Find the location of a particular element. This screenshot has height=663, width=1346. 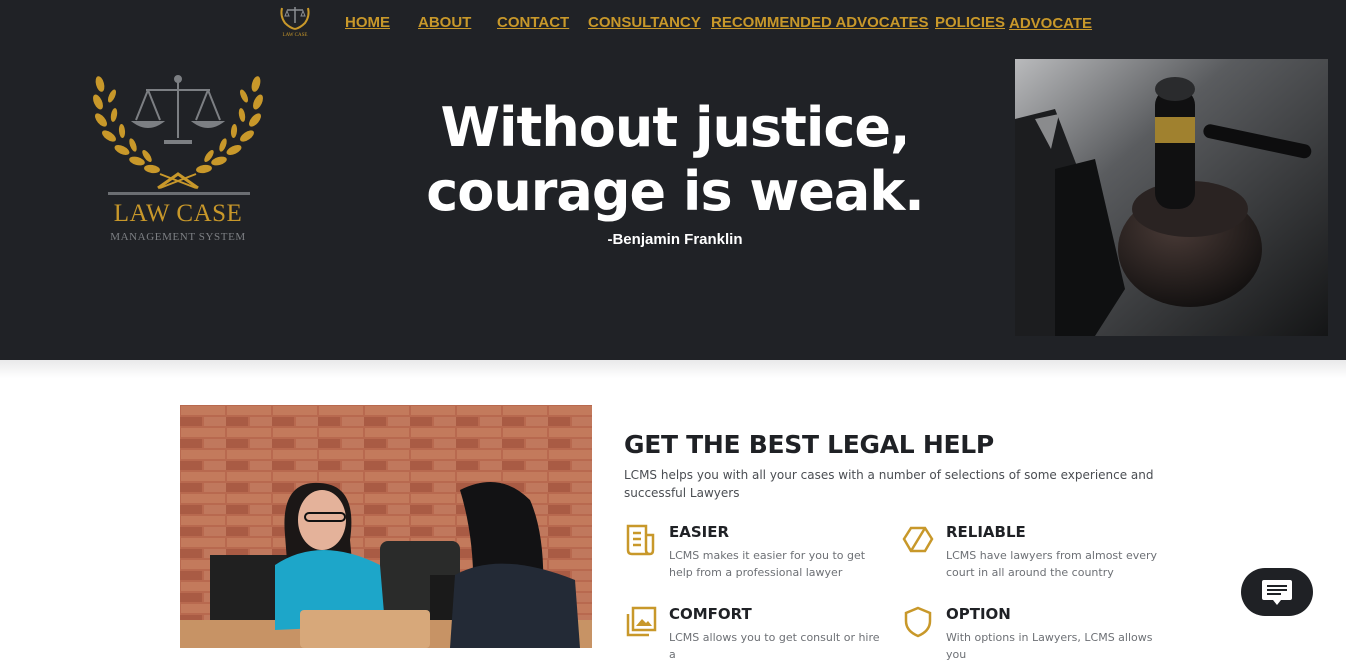

nav-logo: LAW CASE is located at coordinates (295, 21).